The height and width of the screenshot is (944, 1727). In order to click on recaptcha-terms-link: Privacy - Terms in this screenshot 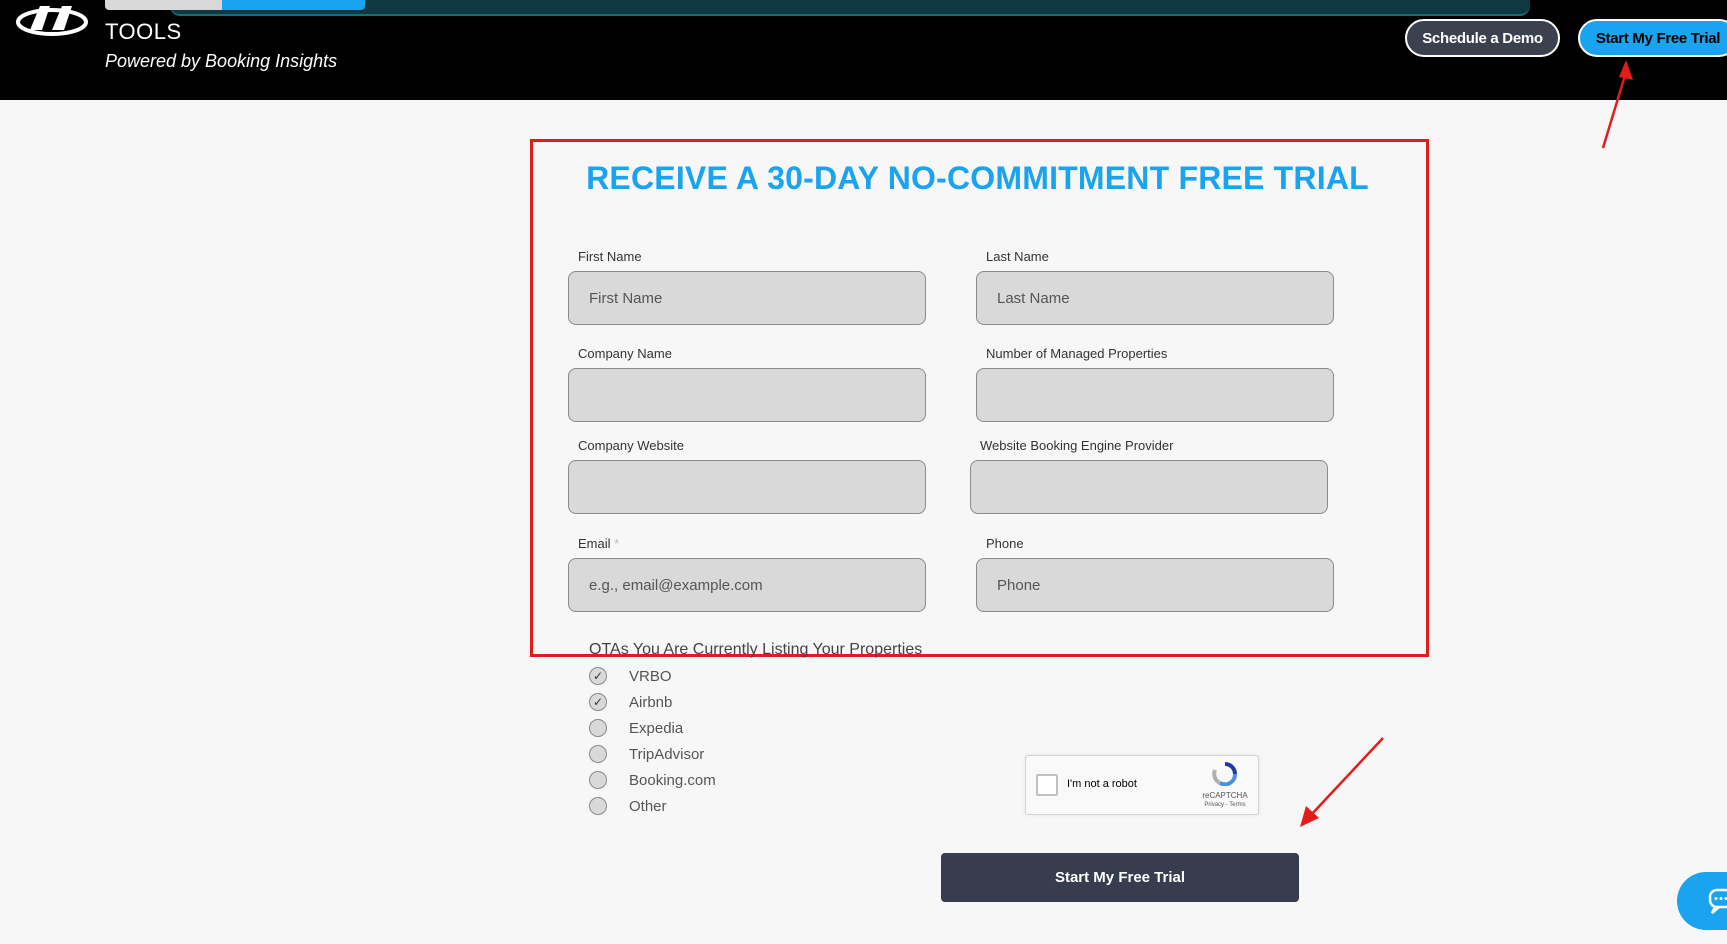, I will do `click(1225, 805)`.